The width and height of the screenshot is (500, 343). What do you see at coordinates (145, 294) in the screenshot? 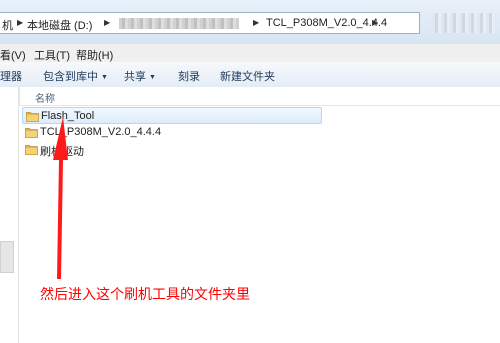
I see `annotation-text: 然后进入这个刷机工具的文件夹里` at bounding box center [145, 294].